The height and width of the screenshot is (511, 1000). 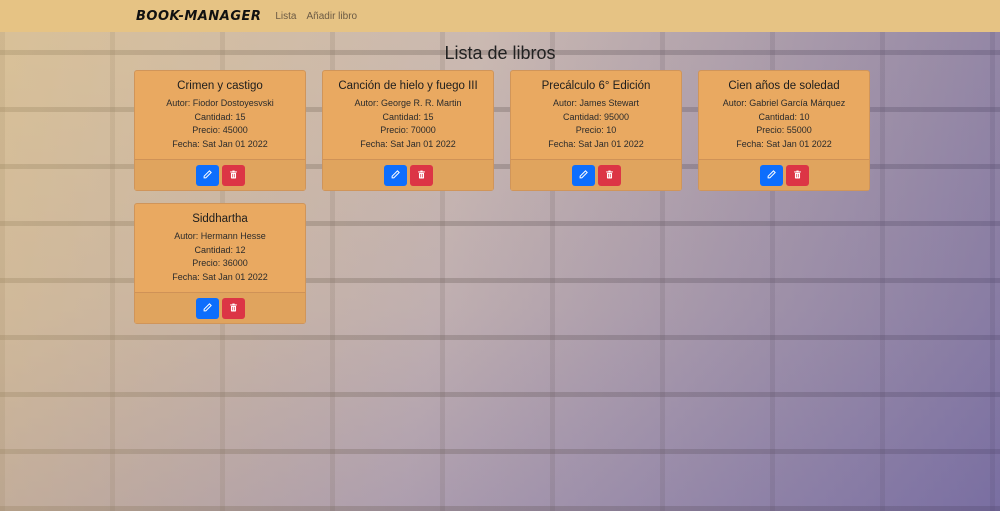 I want to click on book-price: Precio: 45000, so click(x=220, y=130).